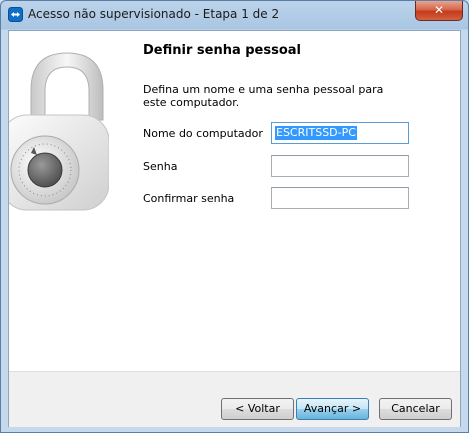  Describe the element at coordinates (340, 198) in the screenshot. I see `confirm-password-field` at that location.